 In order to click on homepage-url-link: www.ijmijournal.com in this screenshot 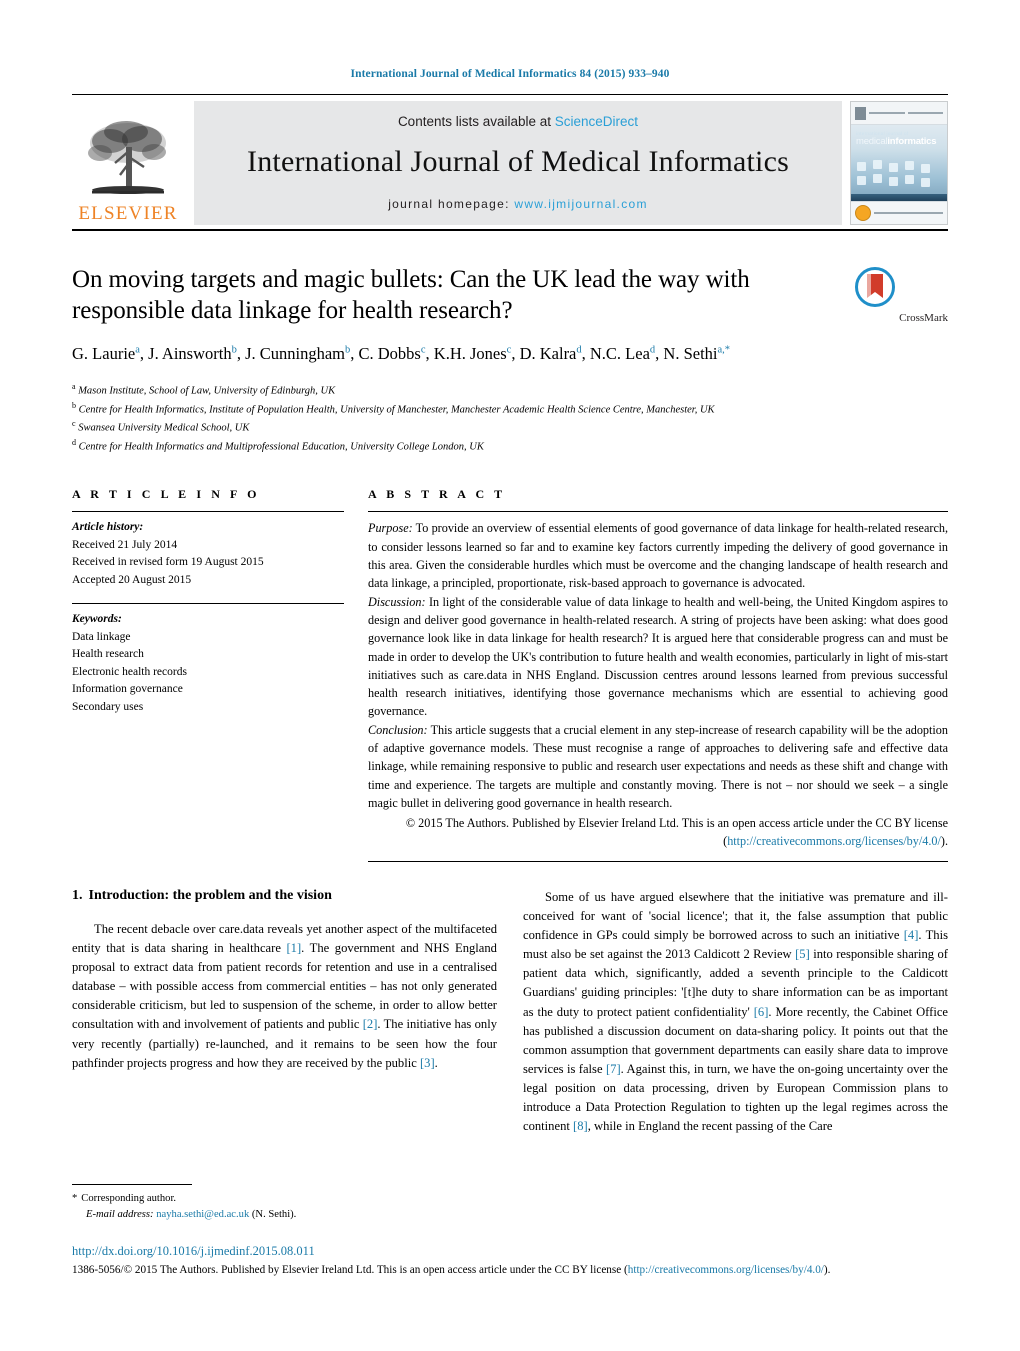, I will do `click(580, 204)`.